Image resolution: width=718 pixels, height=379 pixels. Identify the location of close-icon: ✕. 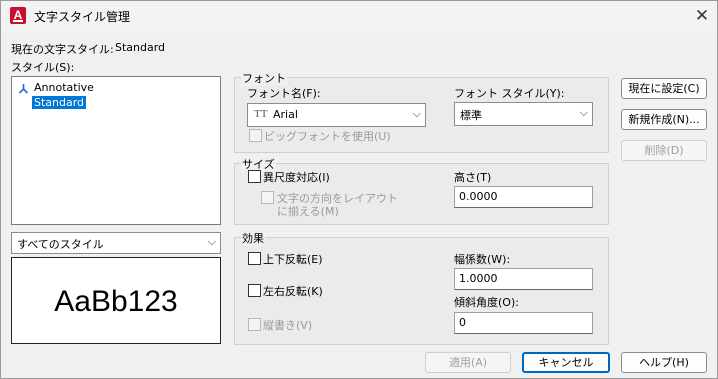
(702, 16).